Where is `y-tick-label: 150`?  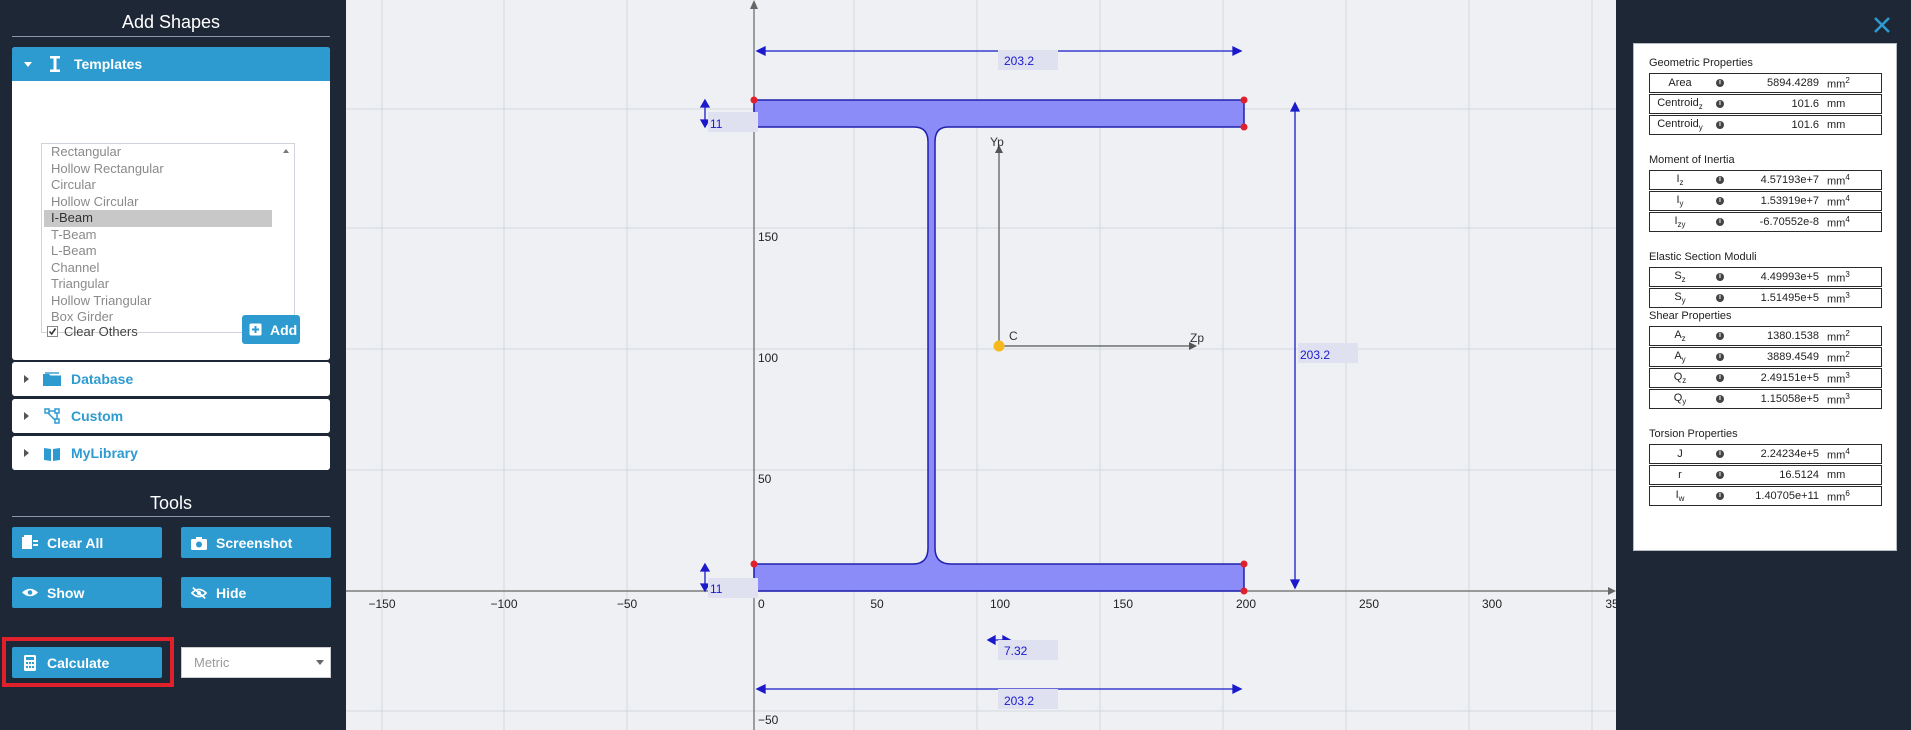 y-tick-label: 150 is located at coordinates (768, 237).